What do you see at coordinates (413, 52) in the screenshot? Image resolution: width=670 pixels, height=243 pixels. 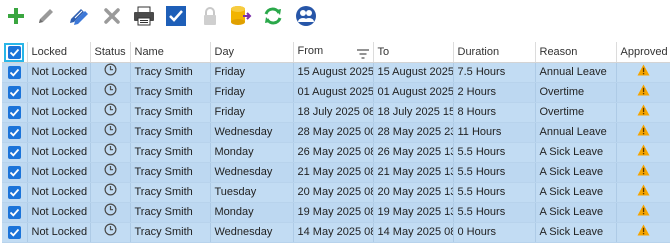 I see `column-header-to: To` at bounding box center [413, 52].